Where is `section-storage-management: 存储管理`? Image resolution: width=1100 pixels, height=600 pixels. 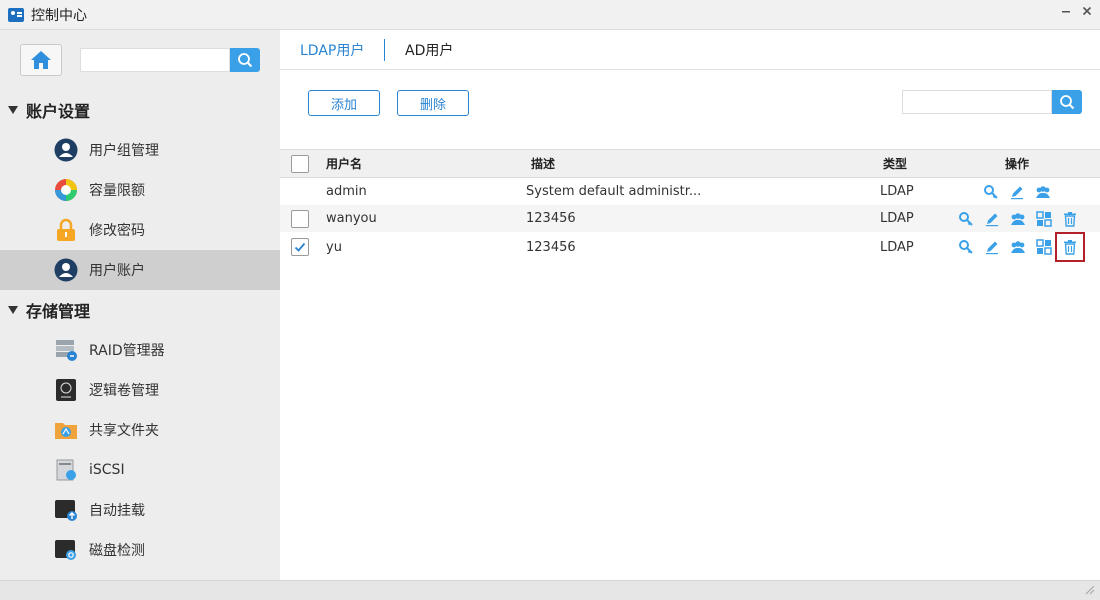
section-storage-management: 存储管理 is located at coordinates (140, 310).